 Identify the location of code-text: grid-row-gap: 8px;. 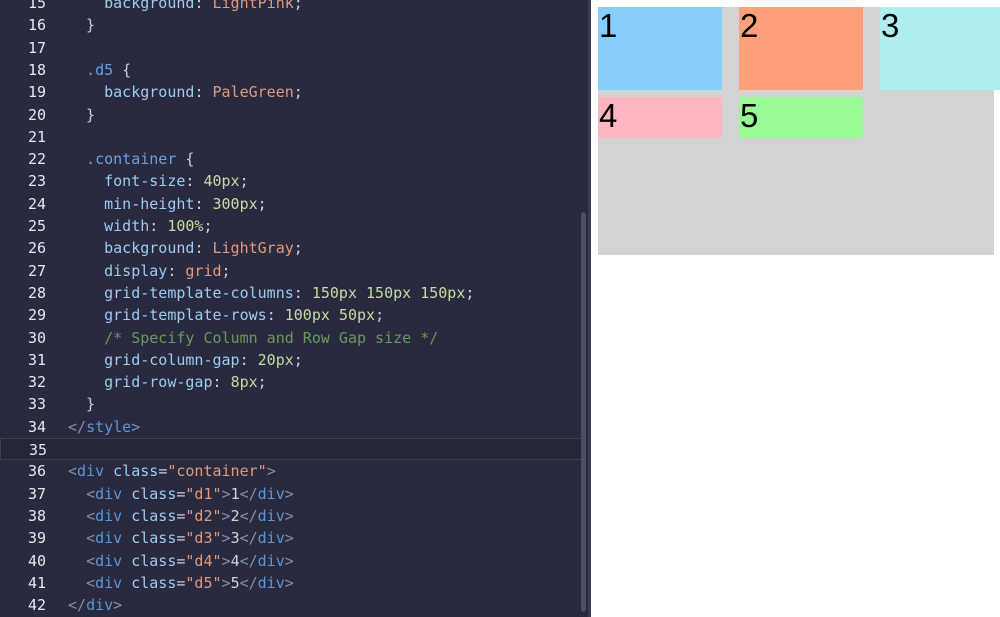
(167, 382).